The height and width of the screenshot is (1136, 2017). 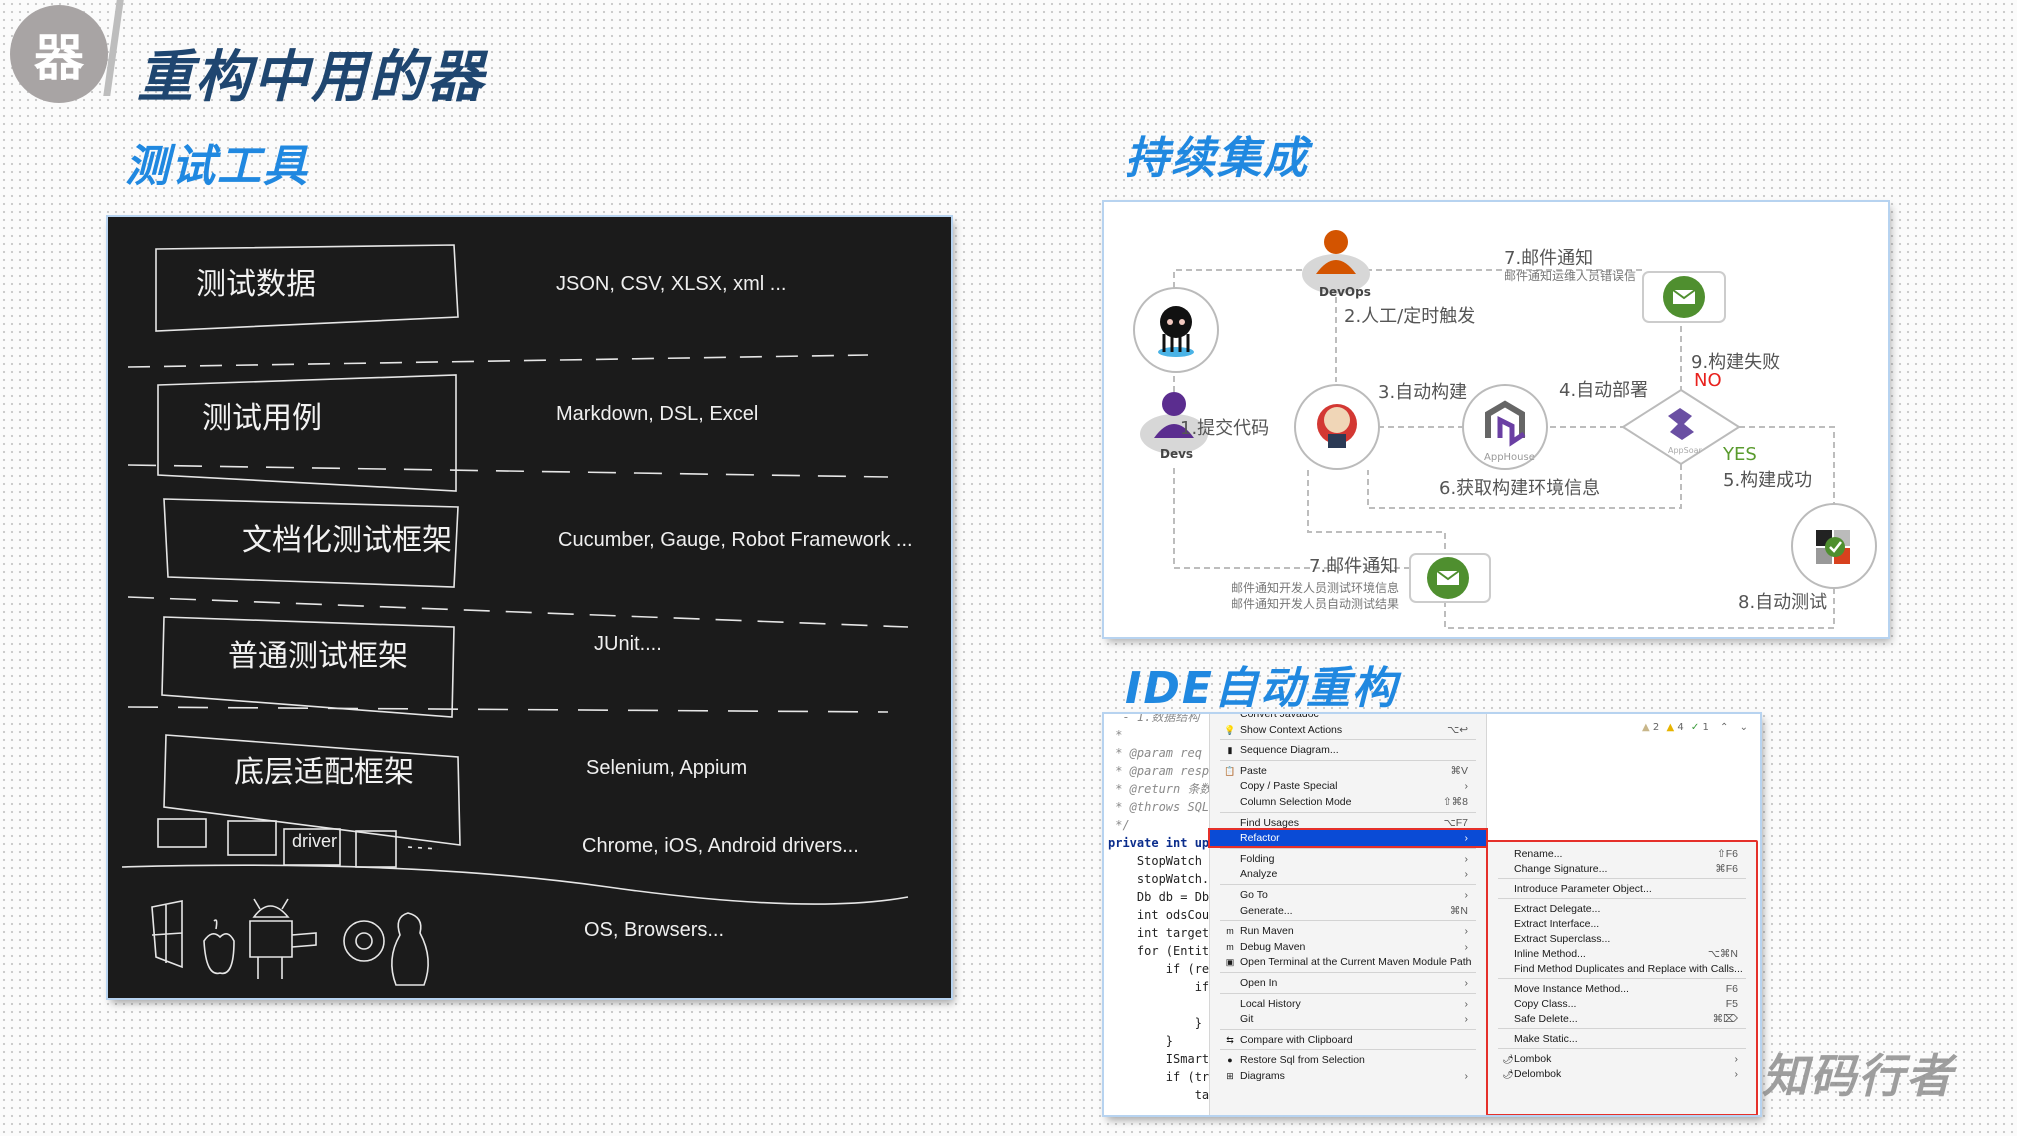 I want to click on menu-item-copy-class: Copy Class... F5, so click(x=1622, y=1004).